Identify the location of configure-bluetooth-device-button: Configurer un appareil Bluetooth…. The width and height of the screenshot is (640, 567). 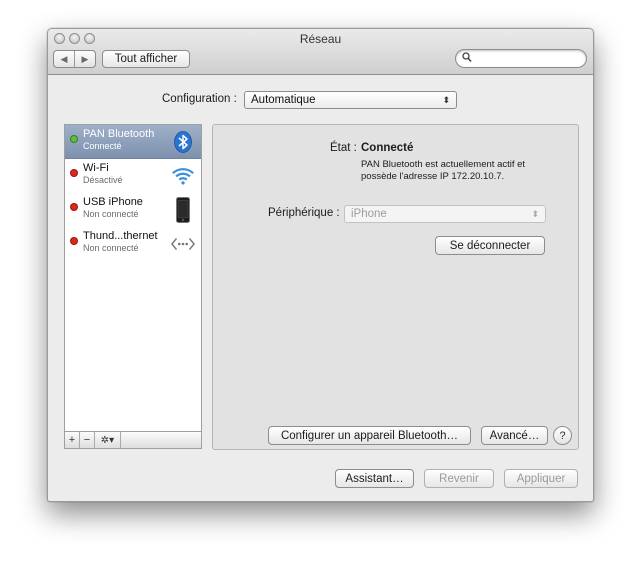
(369, 435).